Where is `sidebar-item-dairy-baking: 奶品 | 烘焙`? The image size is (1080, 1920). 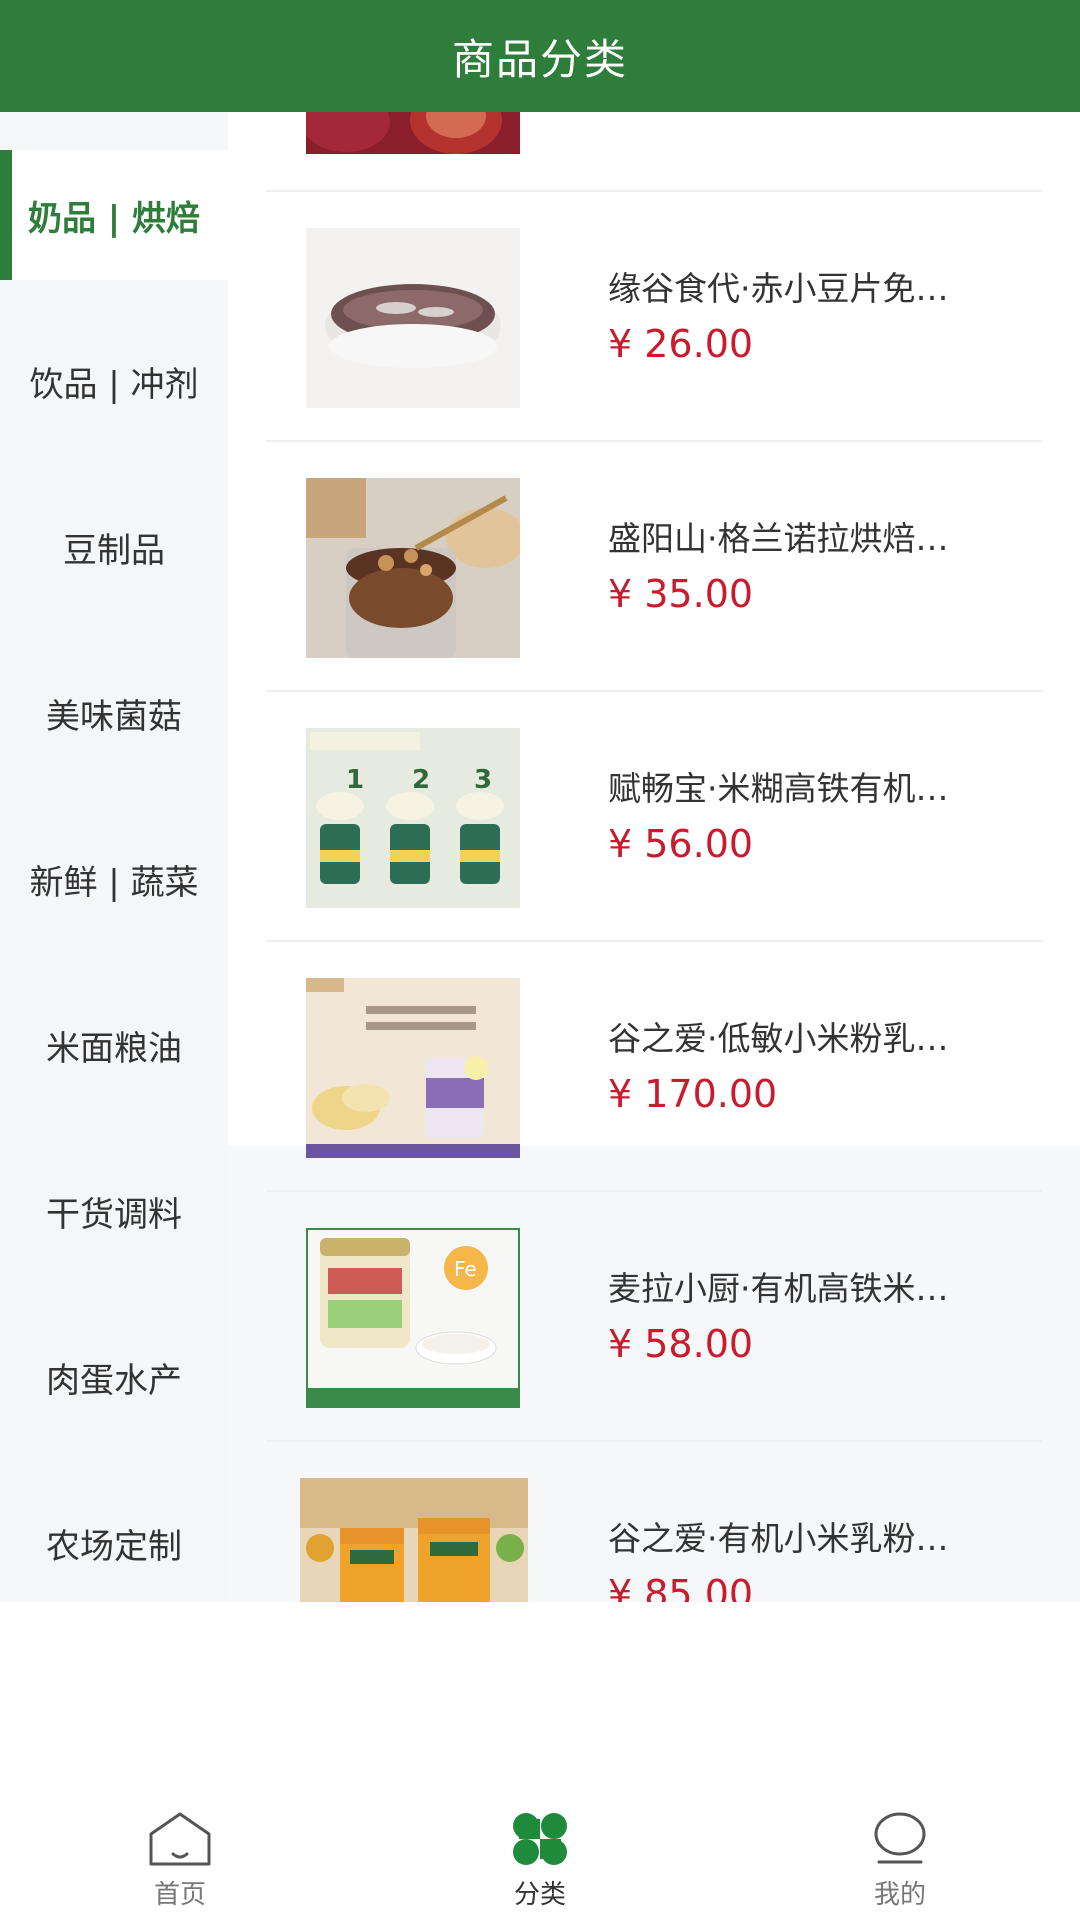 sidebar-item-dairy-baking: 奶品 | 烘焙 is located at coordinates (114, 215).